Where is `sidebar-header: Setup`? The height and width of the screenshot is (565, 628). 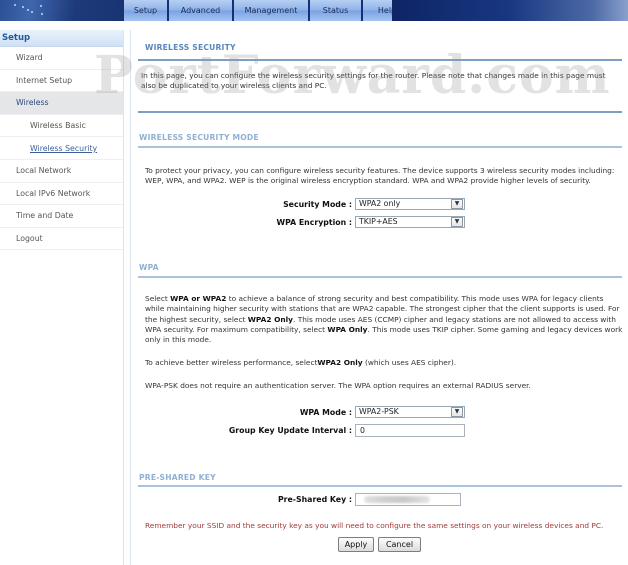
sidebar-header: Setup is located at coordinates (61, 38).